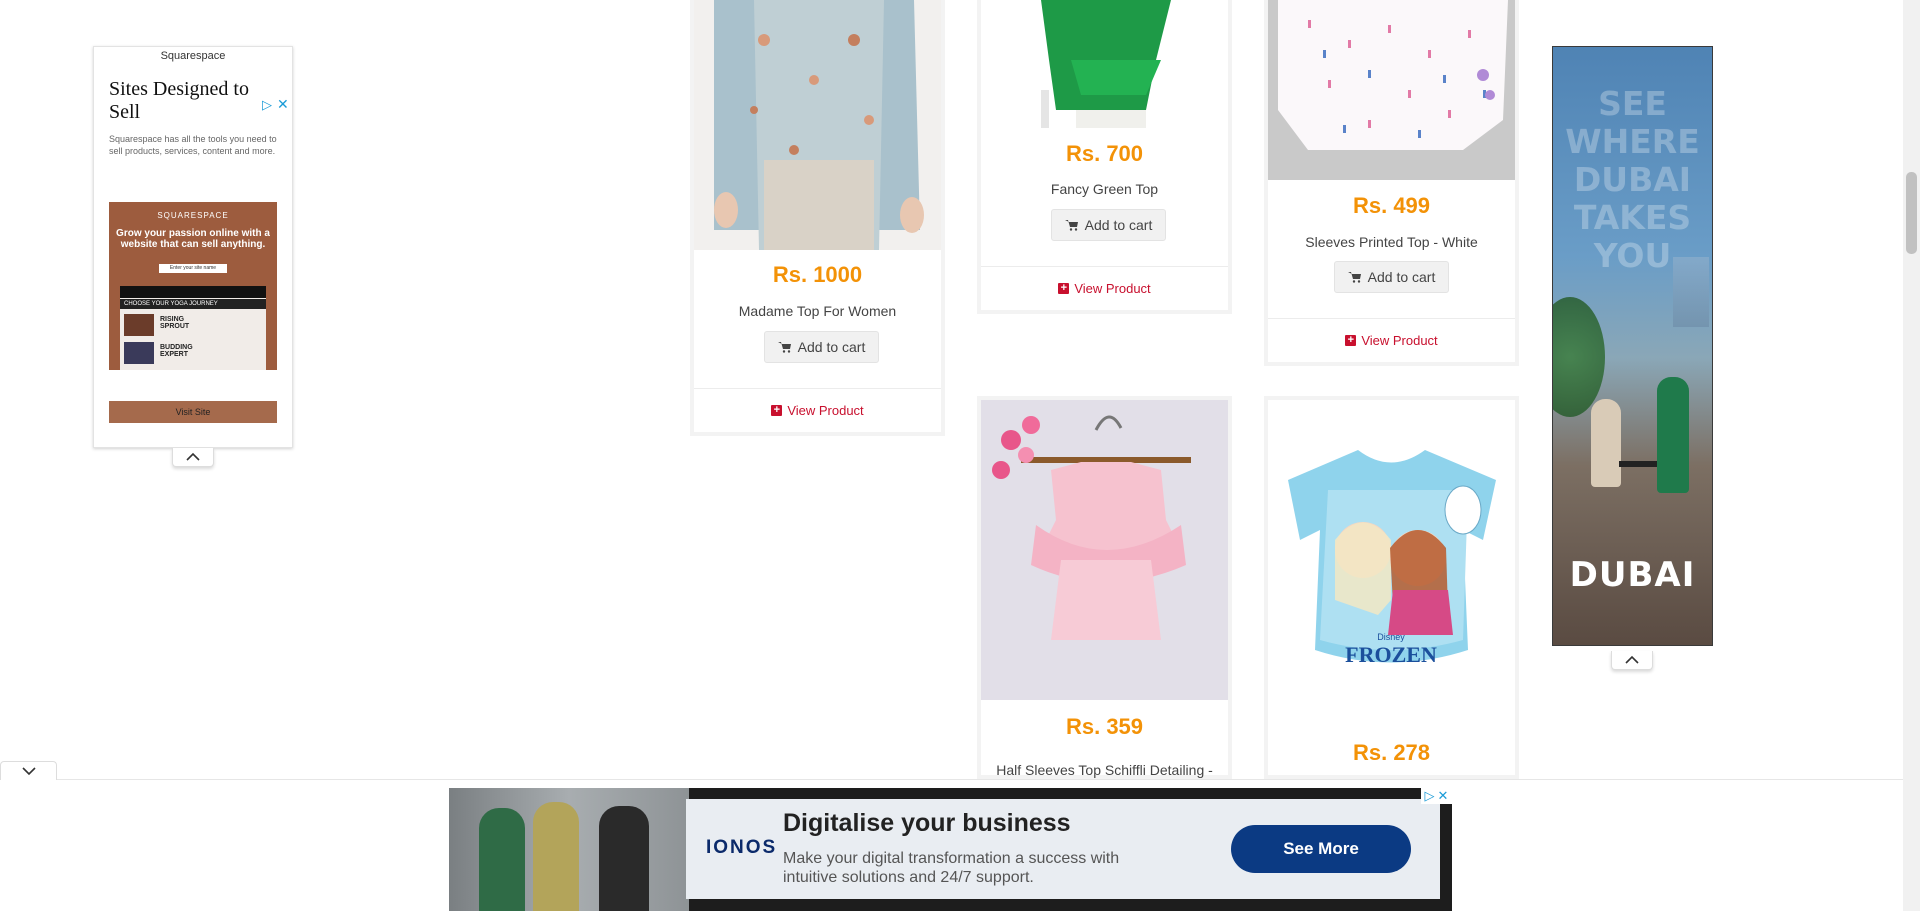 This screenshot has width=1920, height=911. Describe the element at coordinates (1104, 726) in the screenshot. I see `product-price: Rs. 359` at that location.